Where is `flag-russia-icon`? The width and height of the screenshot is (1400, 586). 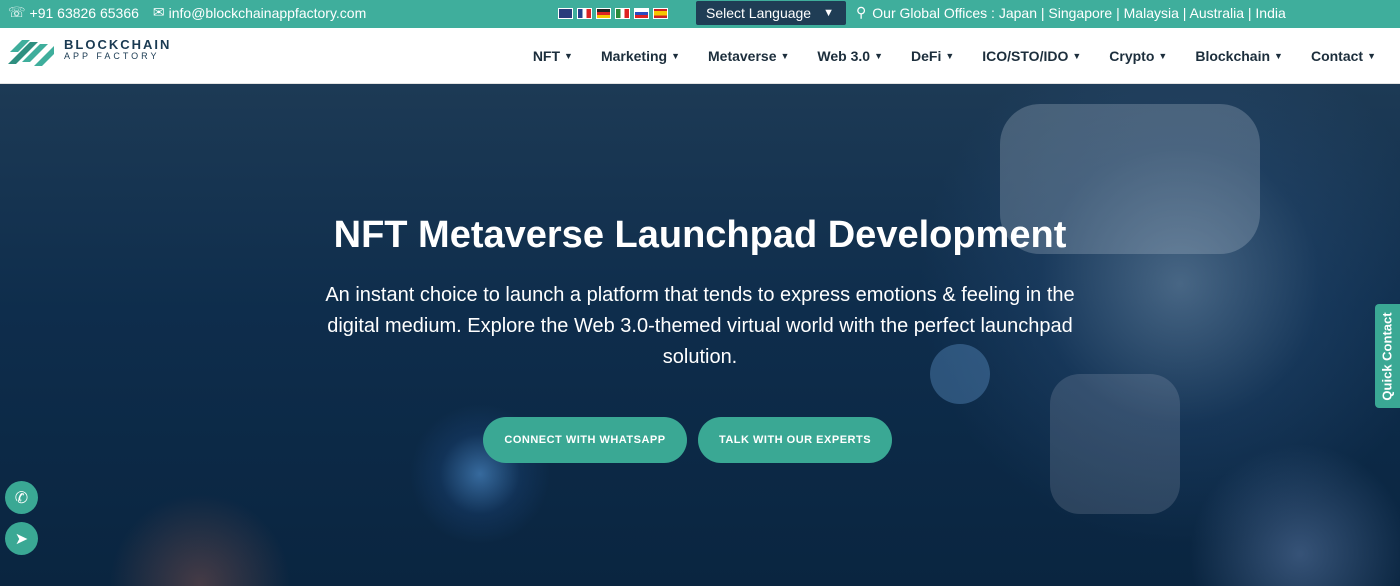 flag-russia-icon is located at coordinates (641, 13).